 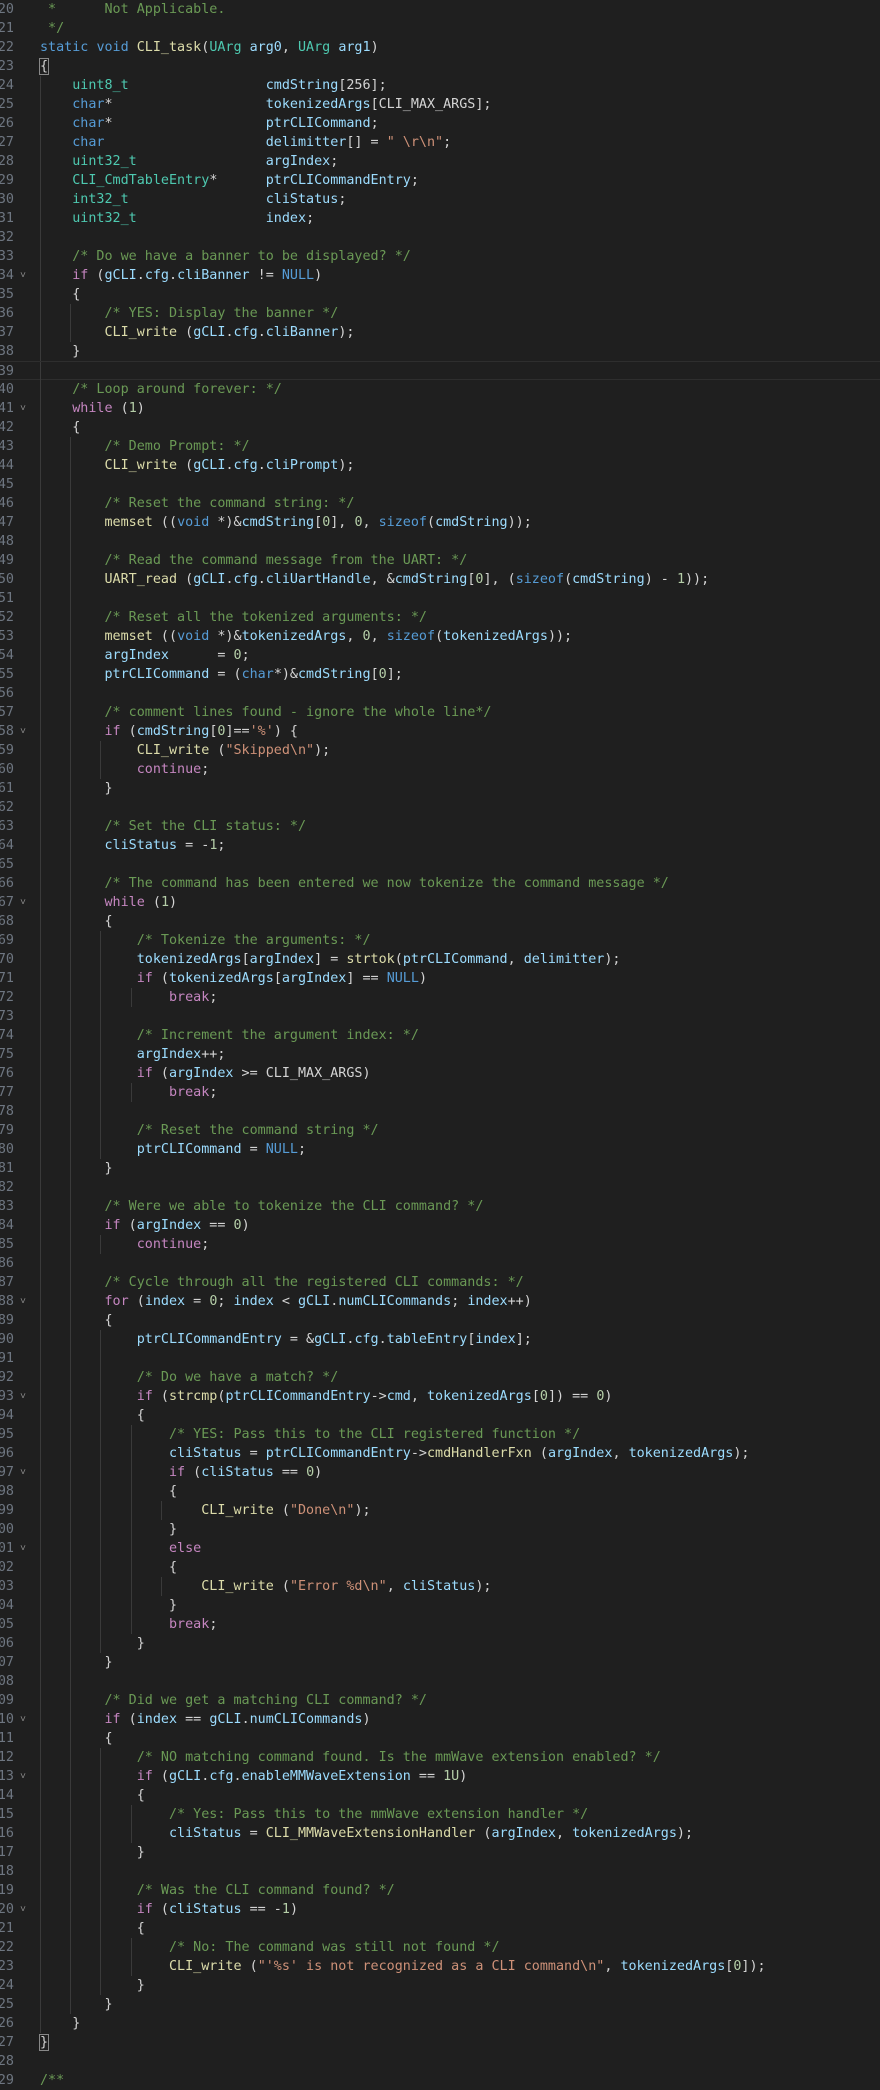 What do you see at coordinates (440, 218) in the screenshot?
I see `code-line: 31 uint32_t index;` at bounding box center [440, 218].